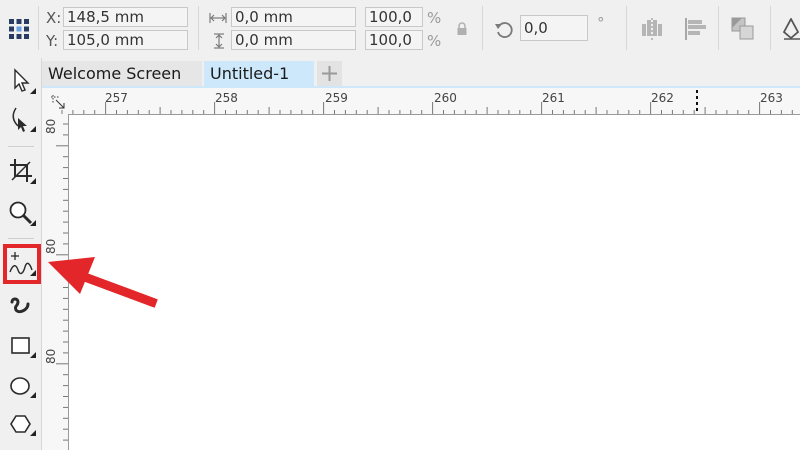 The height and width of the screenshot is (450, 800). What do you see at coordinates (59, 102) in the screenshot?
I see `ruler-origin-icon` at bounding box center [59, 102].